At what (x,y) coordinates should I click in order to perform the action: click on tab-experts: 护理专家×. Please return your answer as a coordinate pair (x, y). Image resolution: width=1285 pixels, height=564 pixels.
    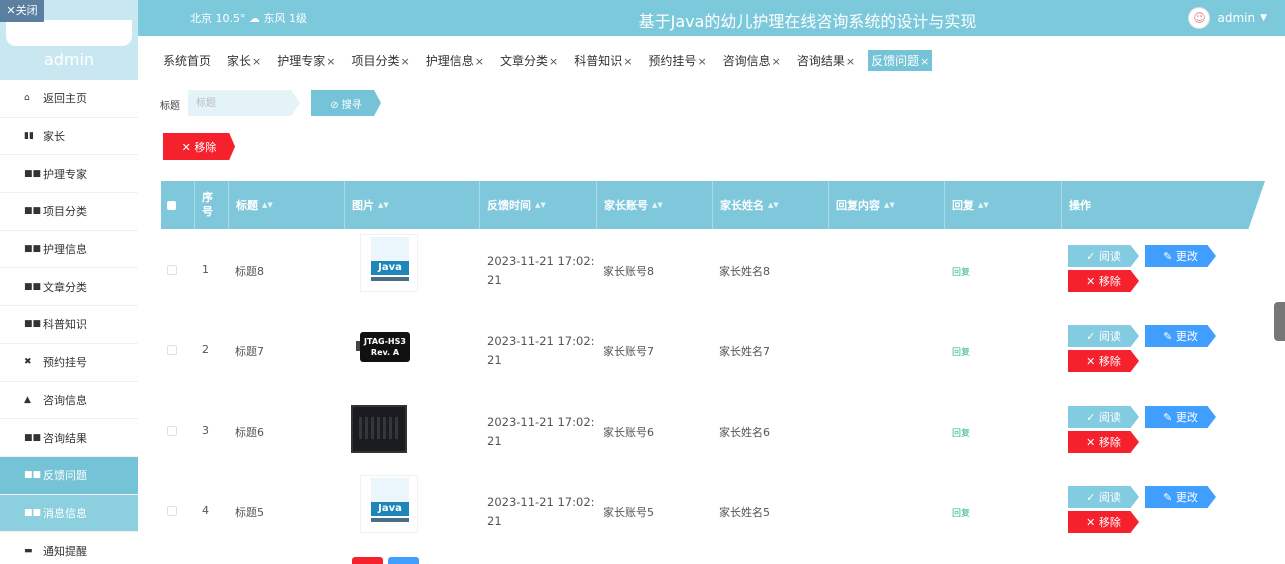
    Looking at the image, I should click on (306, 60).